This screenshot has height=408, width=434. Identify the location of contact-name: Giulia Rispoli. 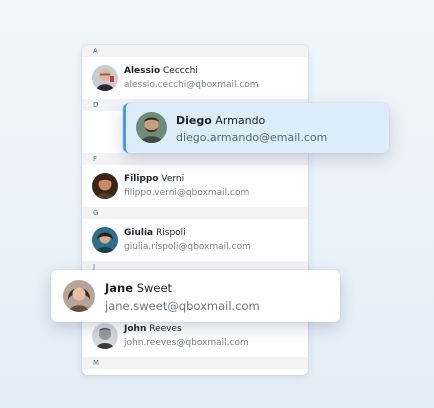
(155, 233).